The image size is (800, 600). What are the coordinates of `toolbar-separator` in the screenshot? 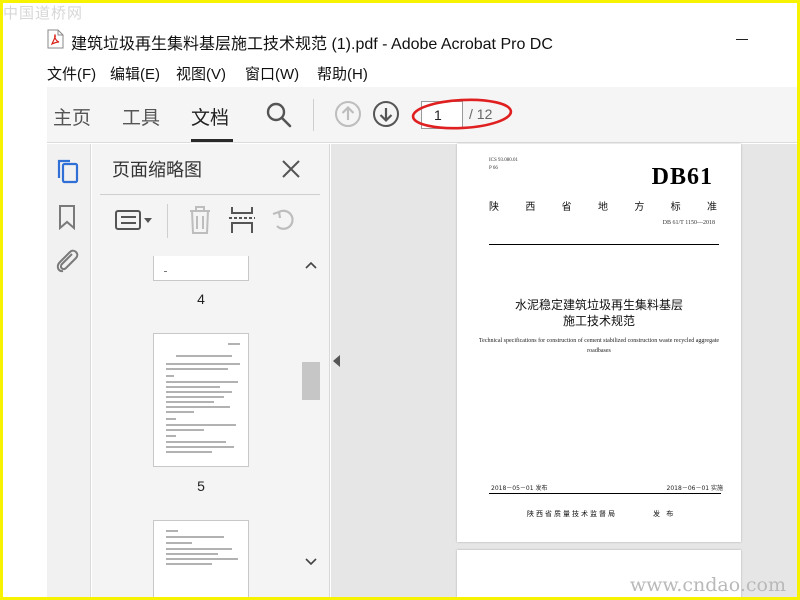 It's located at (313, 115).